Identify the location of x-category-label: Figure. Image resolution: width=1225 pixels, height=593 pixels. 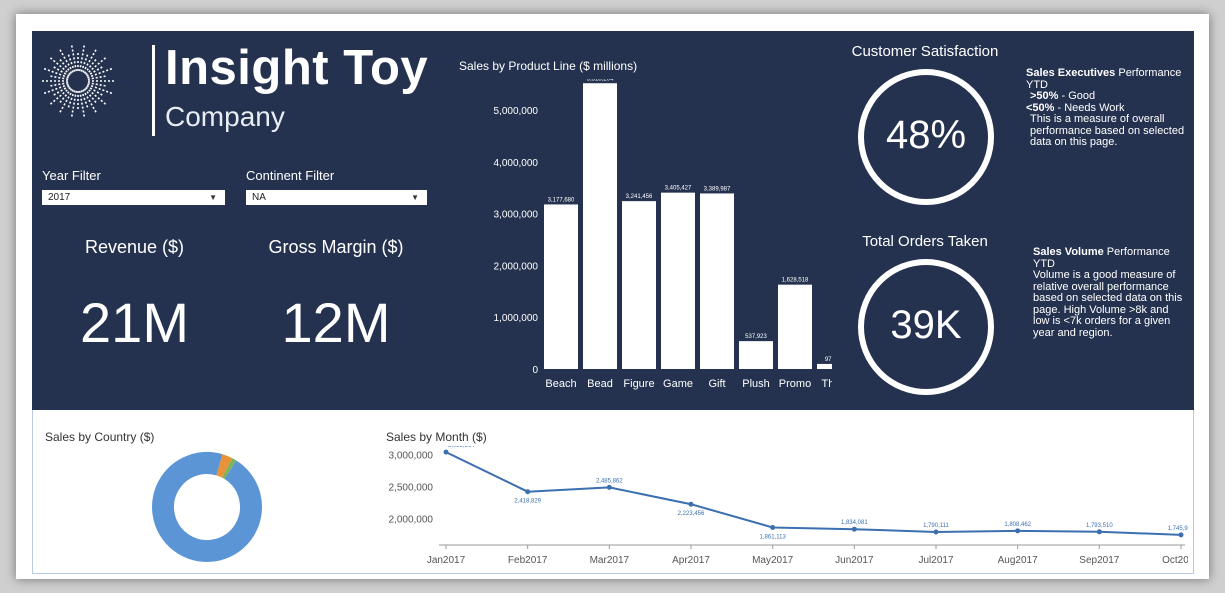
(638, 384).